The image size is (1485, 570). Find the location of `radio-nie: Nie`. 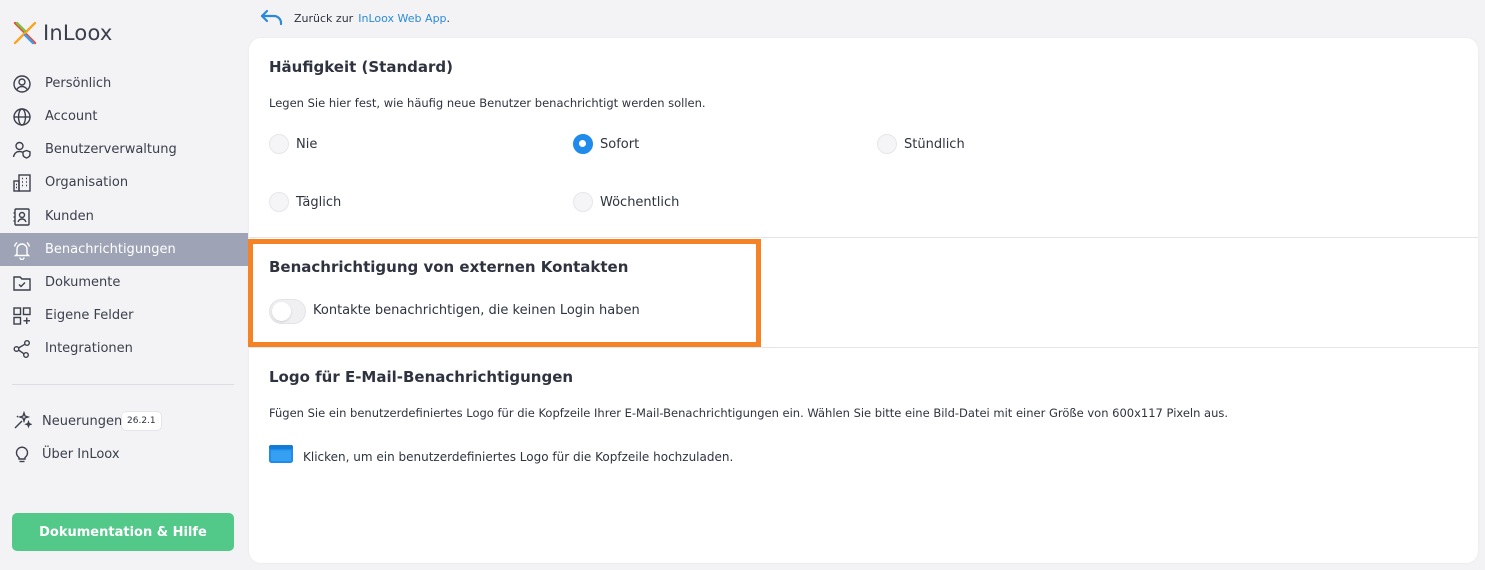

radio-nie: Nie is located at coordinates (293, 144).